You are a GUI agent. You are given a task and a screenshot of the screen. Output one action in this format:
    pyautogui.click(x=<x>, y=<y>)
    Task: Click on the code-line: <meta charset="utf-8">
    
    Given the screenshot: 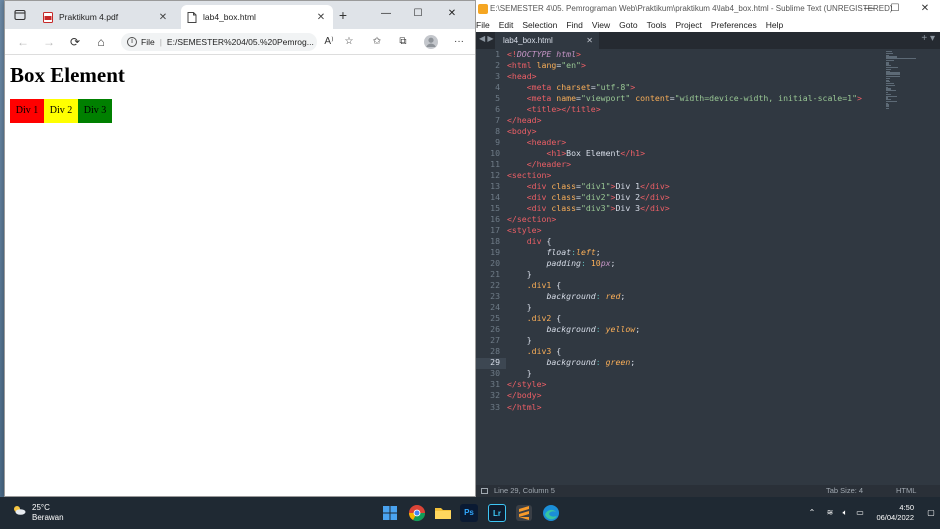 What is the action you would take?
    pyautogui.click(x=707, y=87)
    